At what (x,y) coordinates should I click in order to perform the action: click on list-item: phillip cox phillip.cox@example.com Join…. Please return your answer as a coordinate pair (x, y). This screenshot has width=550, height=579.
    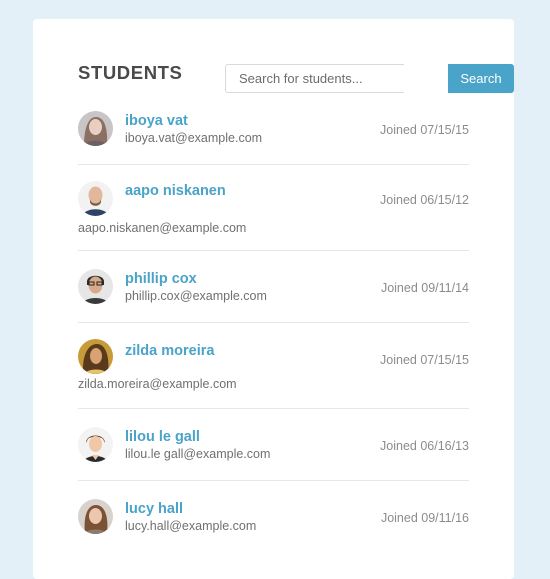
    Looking at the image, I should click on (273, 287).